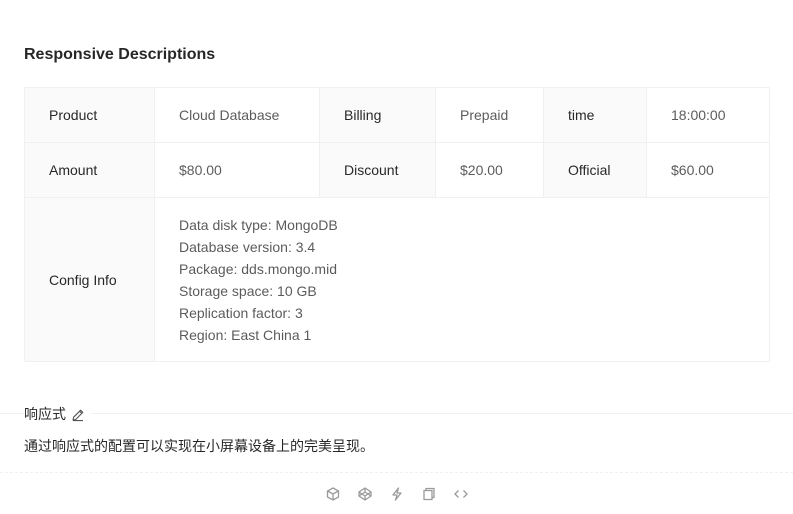  What do you see at coordinates (461, 494) in the screenshot?
I see `expand-code-icon` at bounding box center [461, 494].